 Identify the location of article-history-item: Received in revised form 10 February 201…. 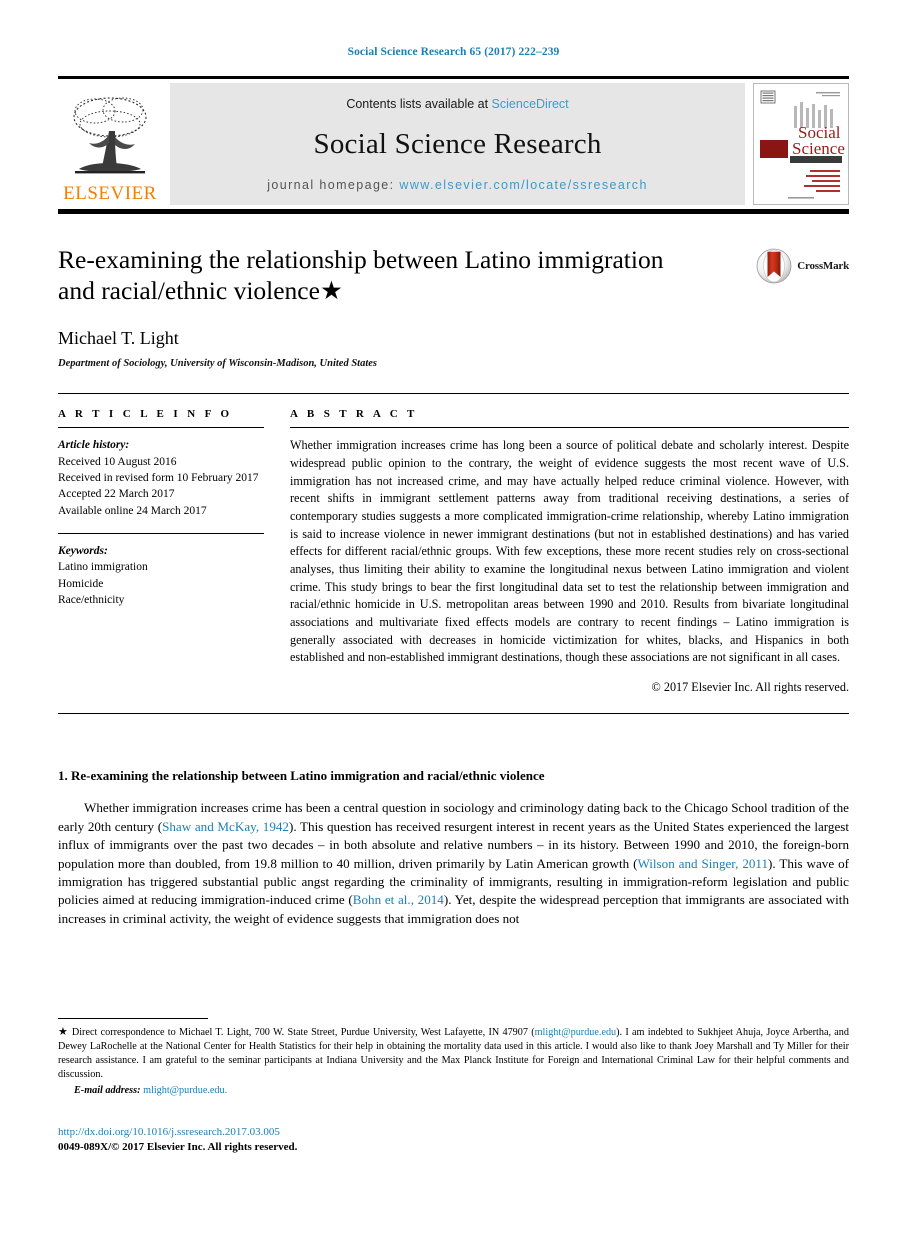
(158, 477).